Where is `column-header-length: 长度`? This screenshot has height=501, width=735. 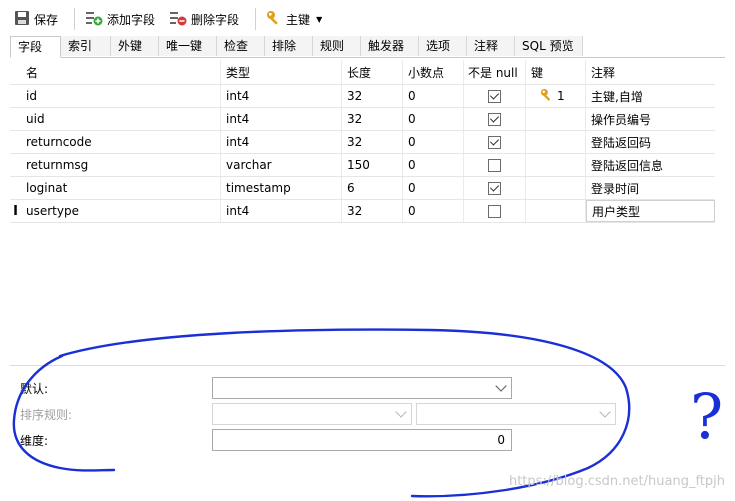
column-header-length: 长度 is located at coordinates (372, 72).